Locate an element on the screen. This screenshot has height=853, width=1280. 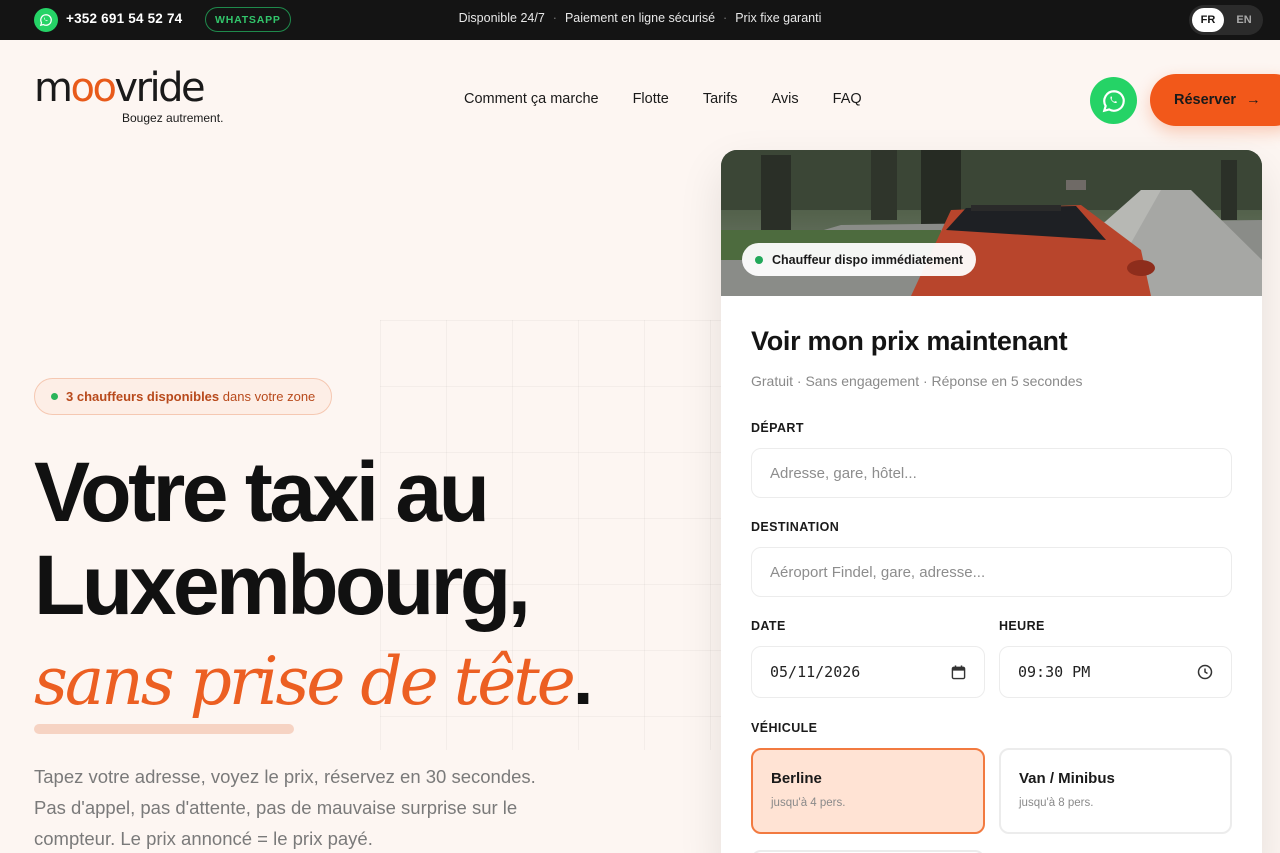
hero-title: Votre taxi au Luxembourg, is located at coordinates (282, 538).